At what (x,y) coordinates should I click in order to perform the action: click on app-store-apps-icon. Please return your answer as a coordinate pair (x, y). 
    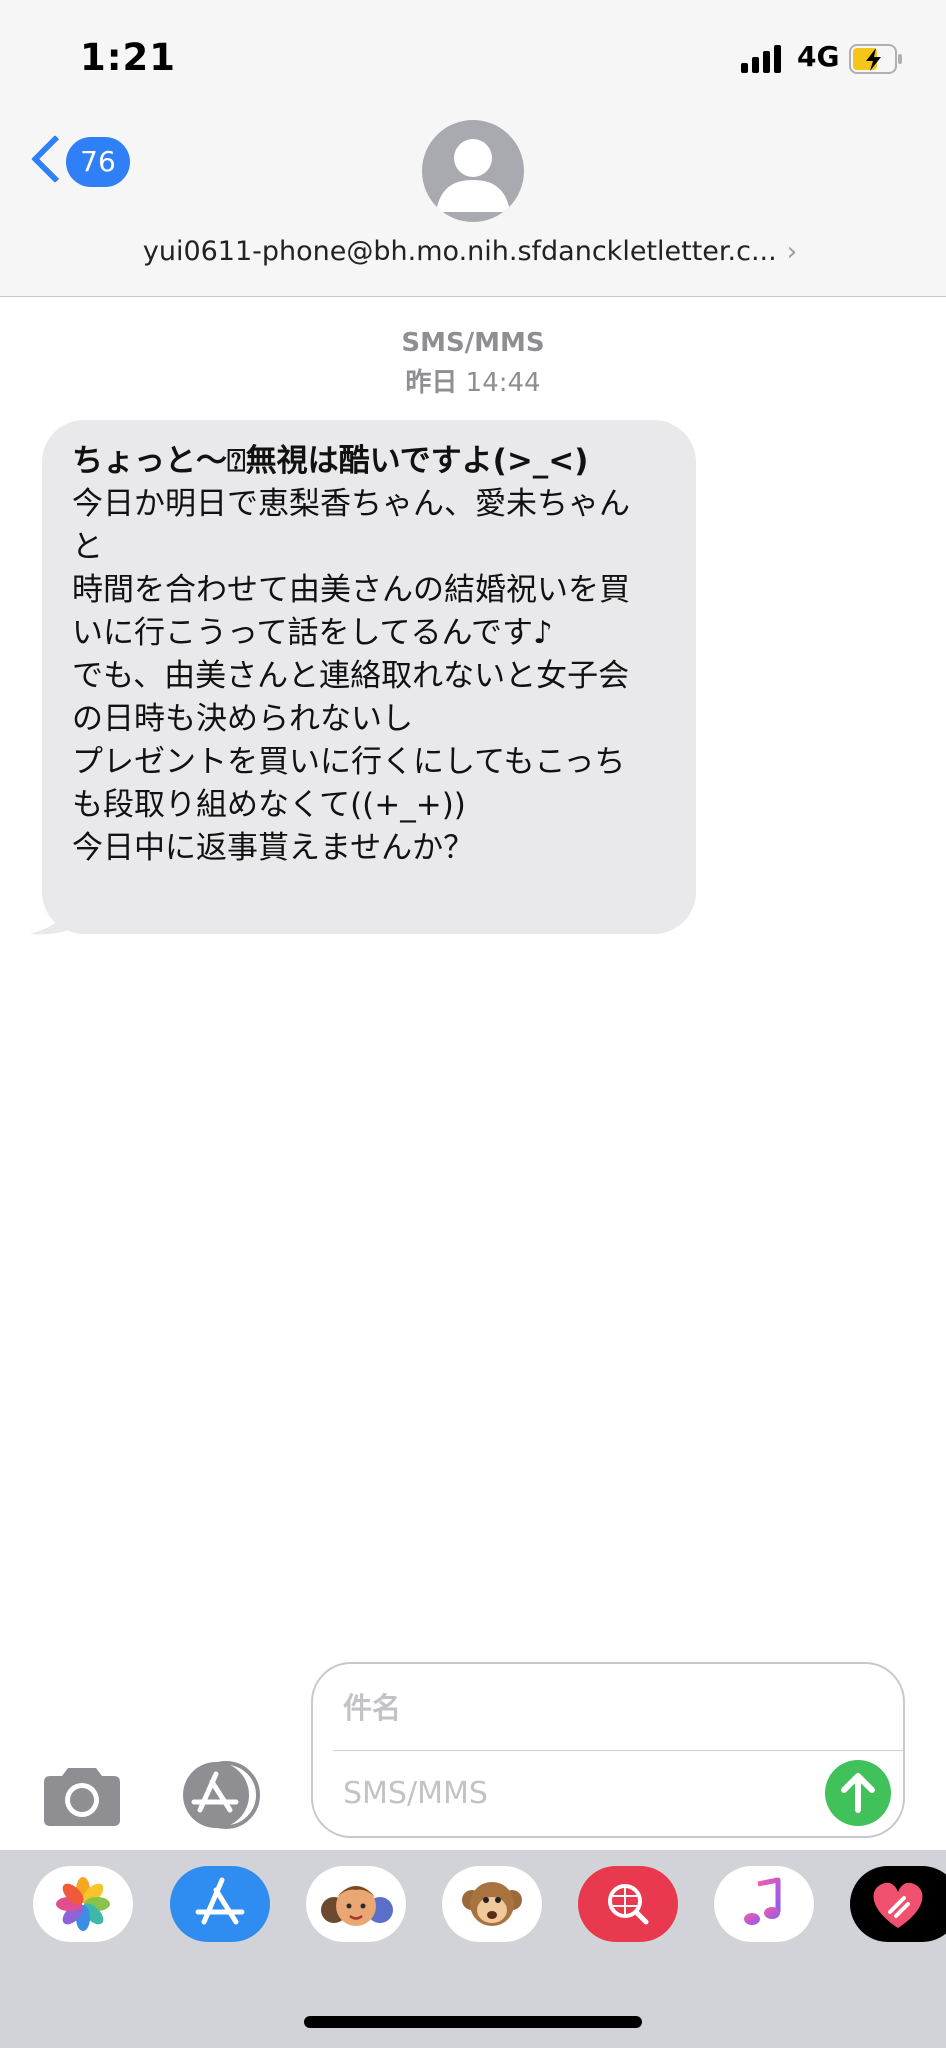
    Looking at the image, I should click on (221, 1795).